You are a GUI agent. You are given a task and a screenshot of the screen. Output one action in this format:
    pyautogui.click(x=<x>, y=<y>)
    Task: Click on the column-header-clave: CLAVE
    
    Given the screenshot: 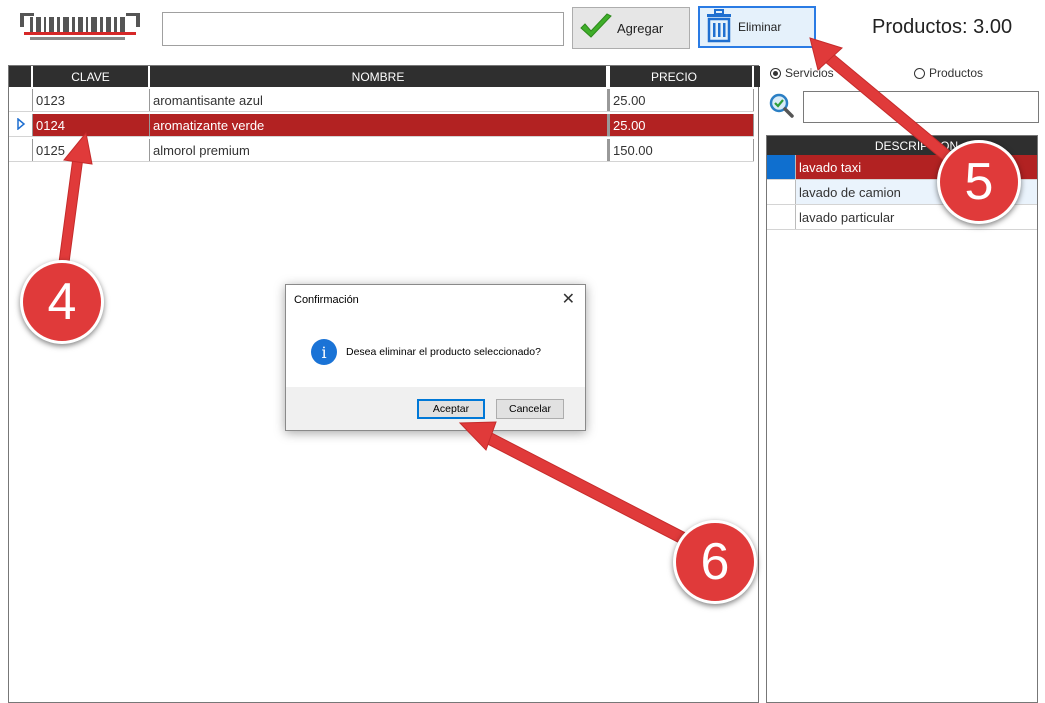 What is the action you would take?
    pyautogui.click(x=91, y=76)
    